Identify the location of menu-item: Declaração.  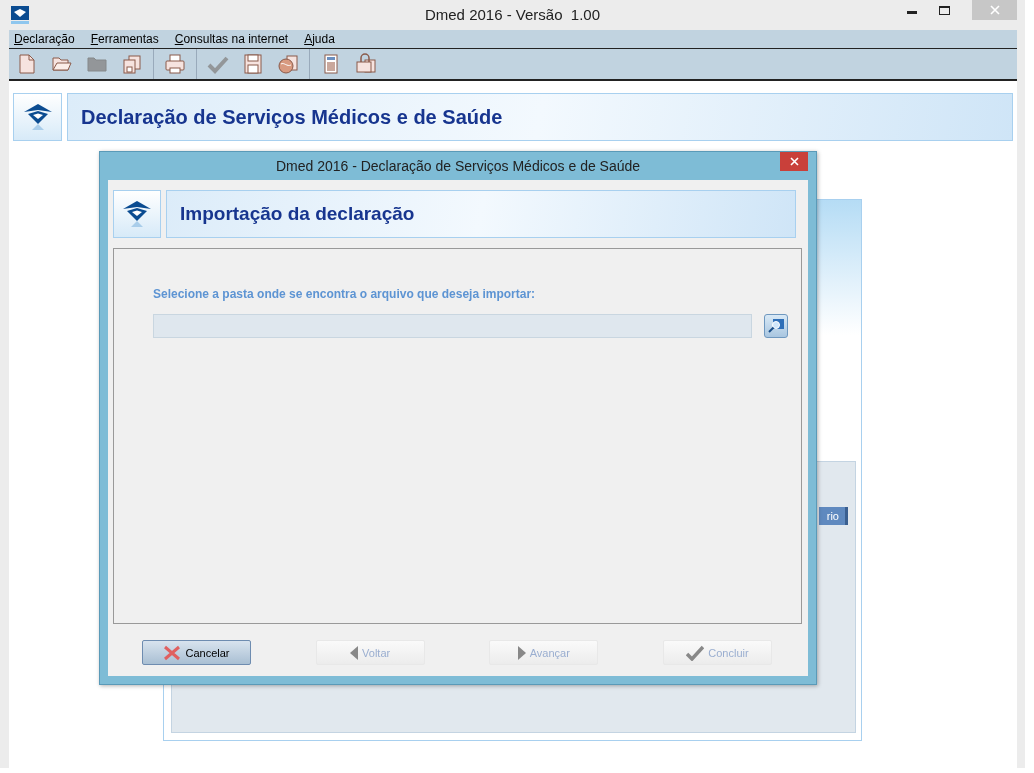
(44, 39).